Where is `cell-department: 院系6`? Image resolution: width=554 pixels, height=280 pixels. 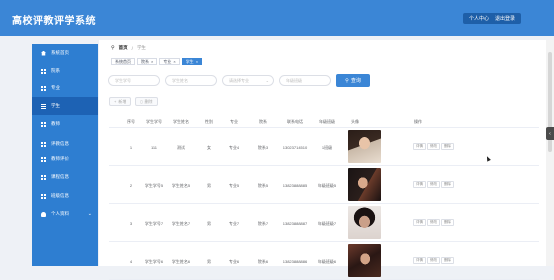 cell-department: 院系6 is located at coordinates (263, 261).